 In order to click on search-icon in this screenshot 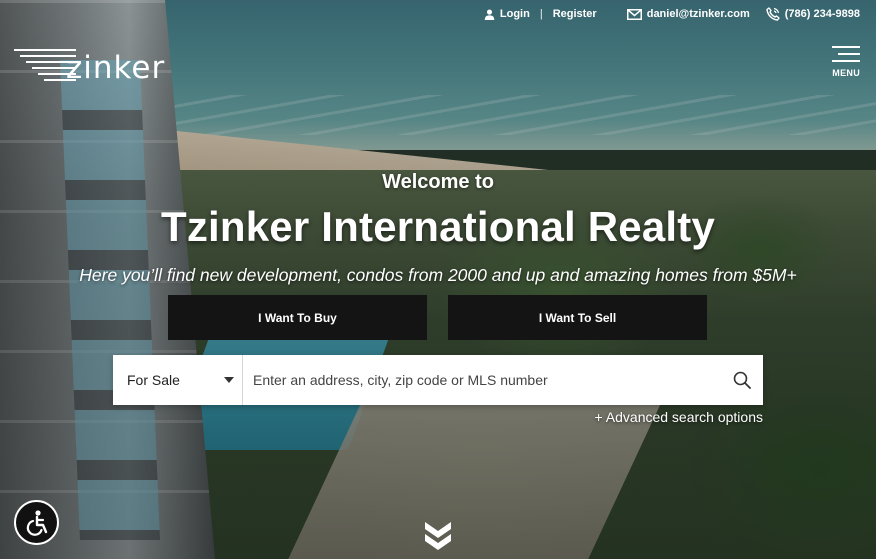, I will do `click(742, 380)`.